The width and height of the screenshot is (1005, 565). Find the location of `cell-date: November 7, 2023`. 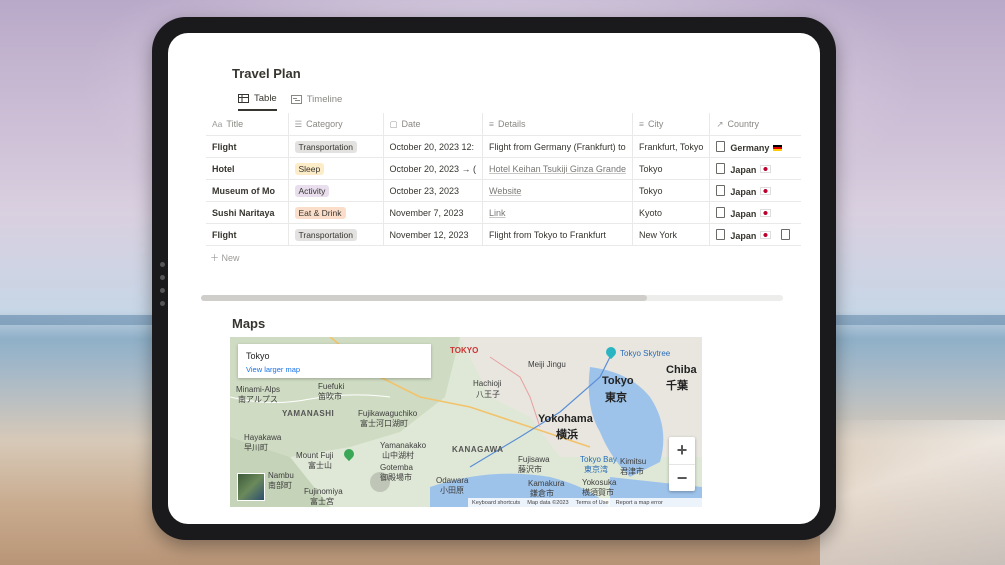

cell-date: November 7, 2023 is located at coordinates (433, 212).